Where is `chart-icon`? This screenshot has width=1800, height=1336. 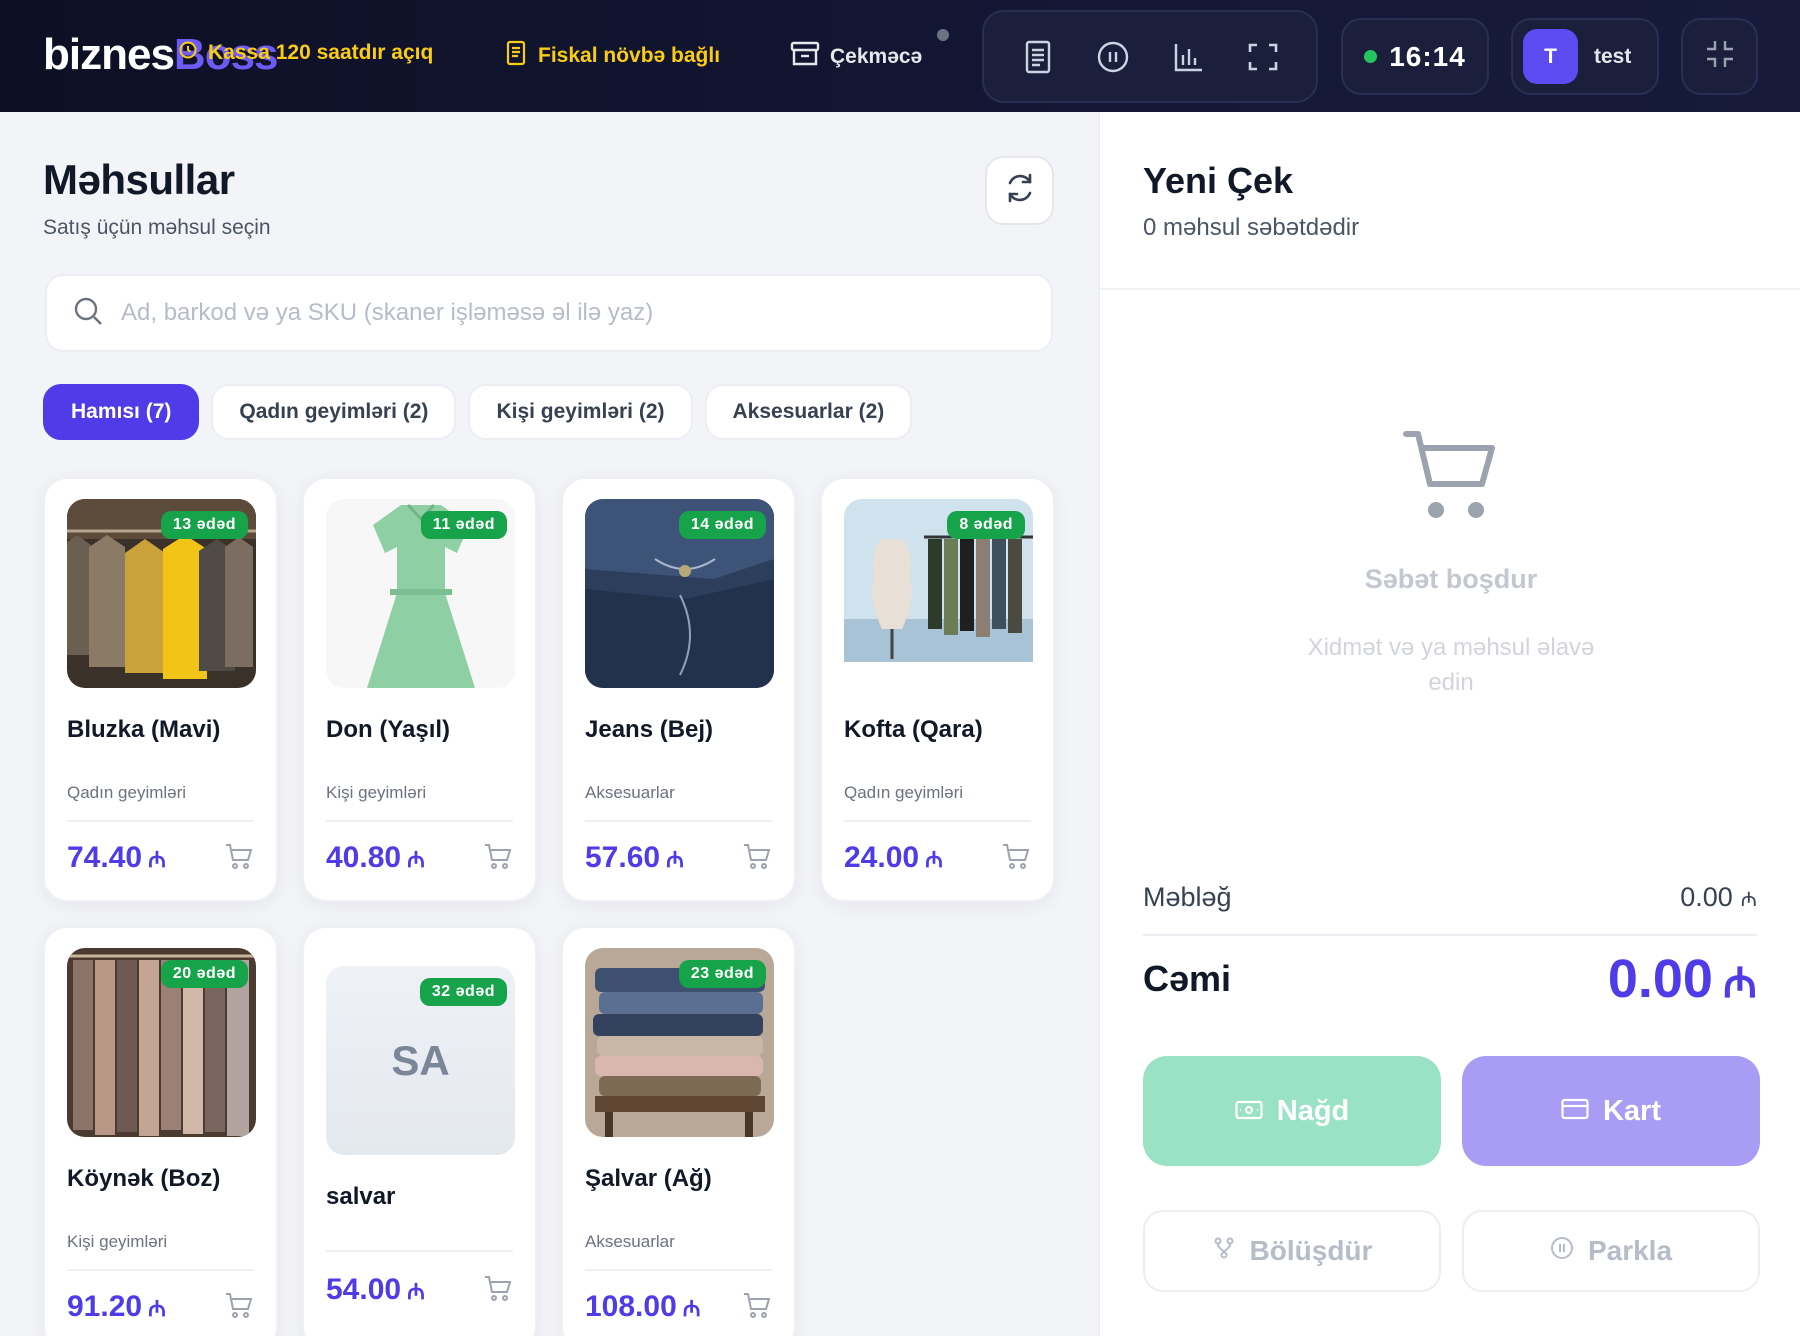 chart-icon is located at coordinates (1188, 57).